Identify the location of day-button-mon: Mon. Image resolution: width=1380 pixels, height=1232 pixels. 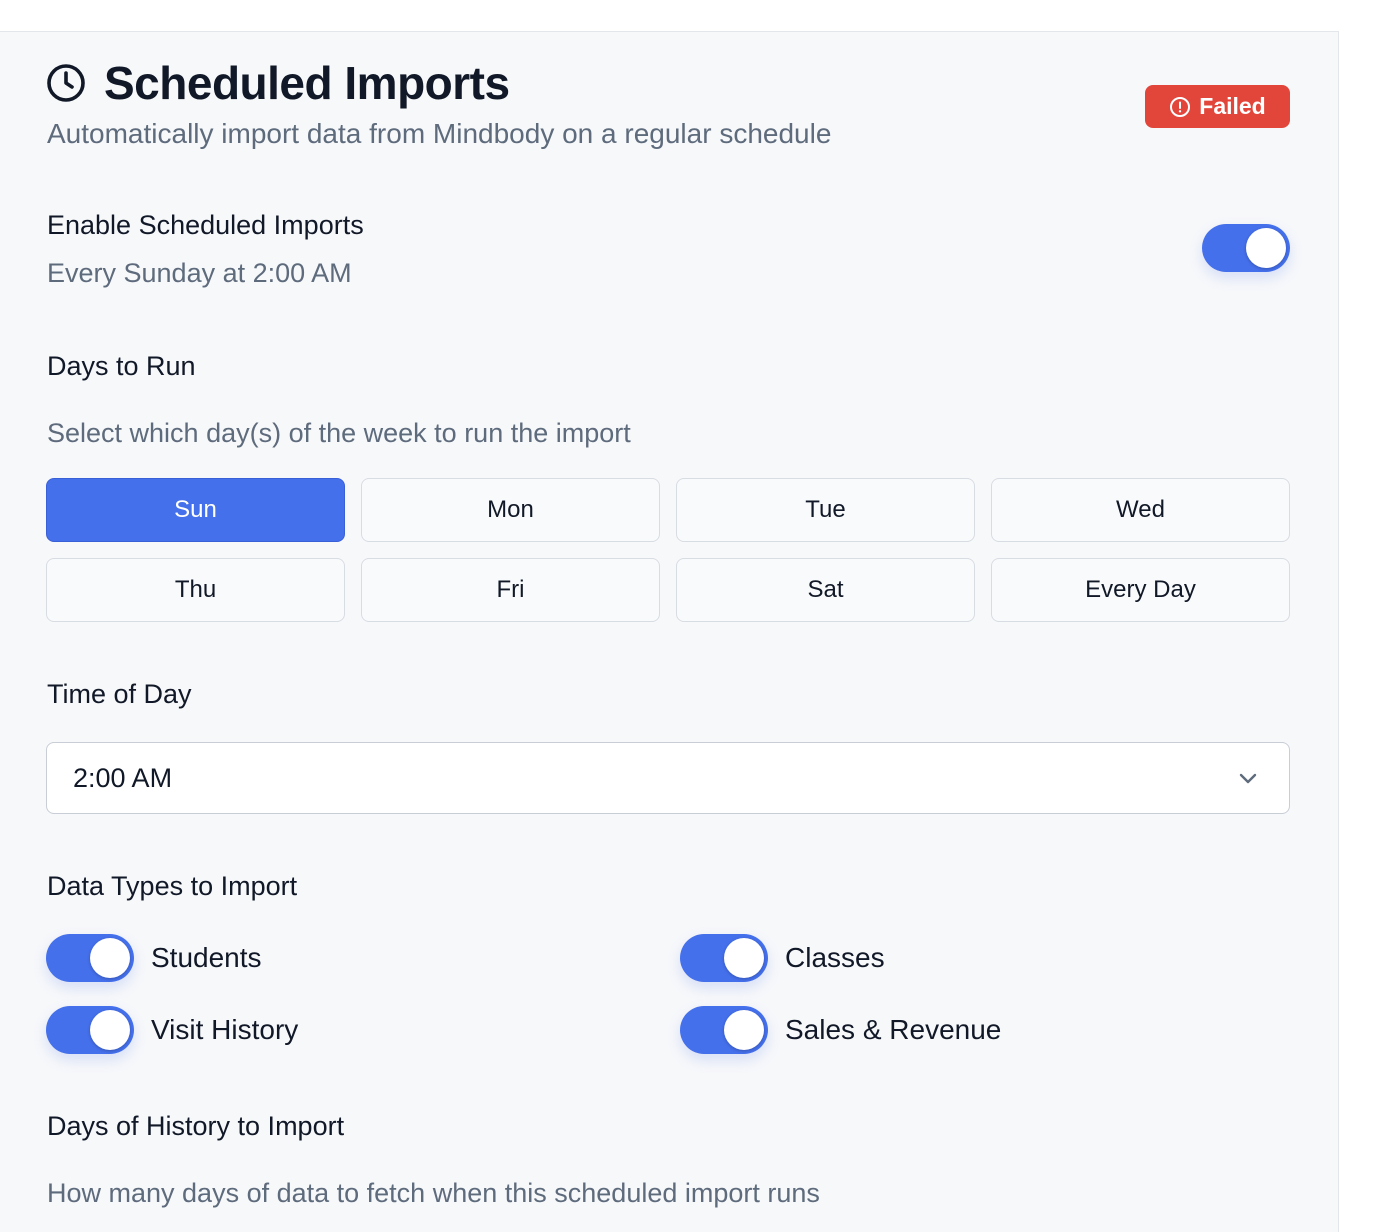
(510, 510).